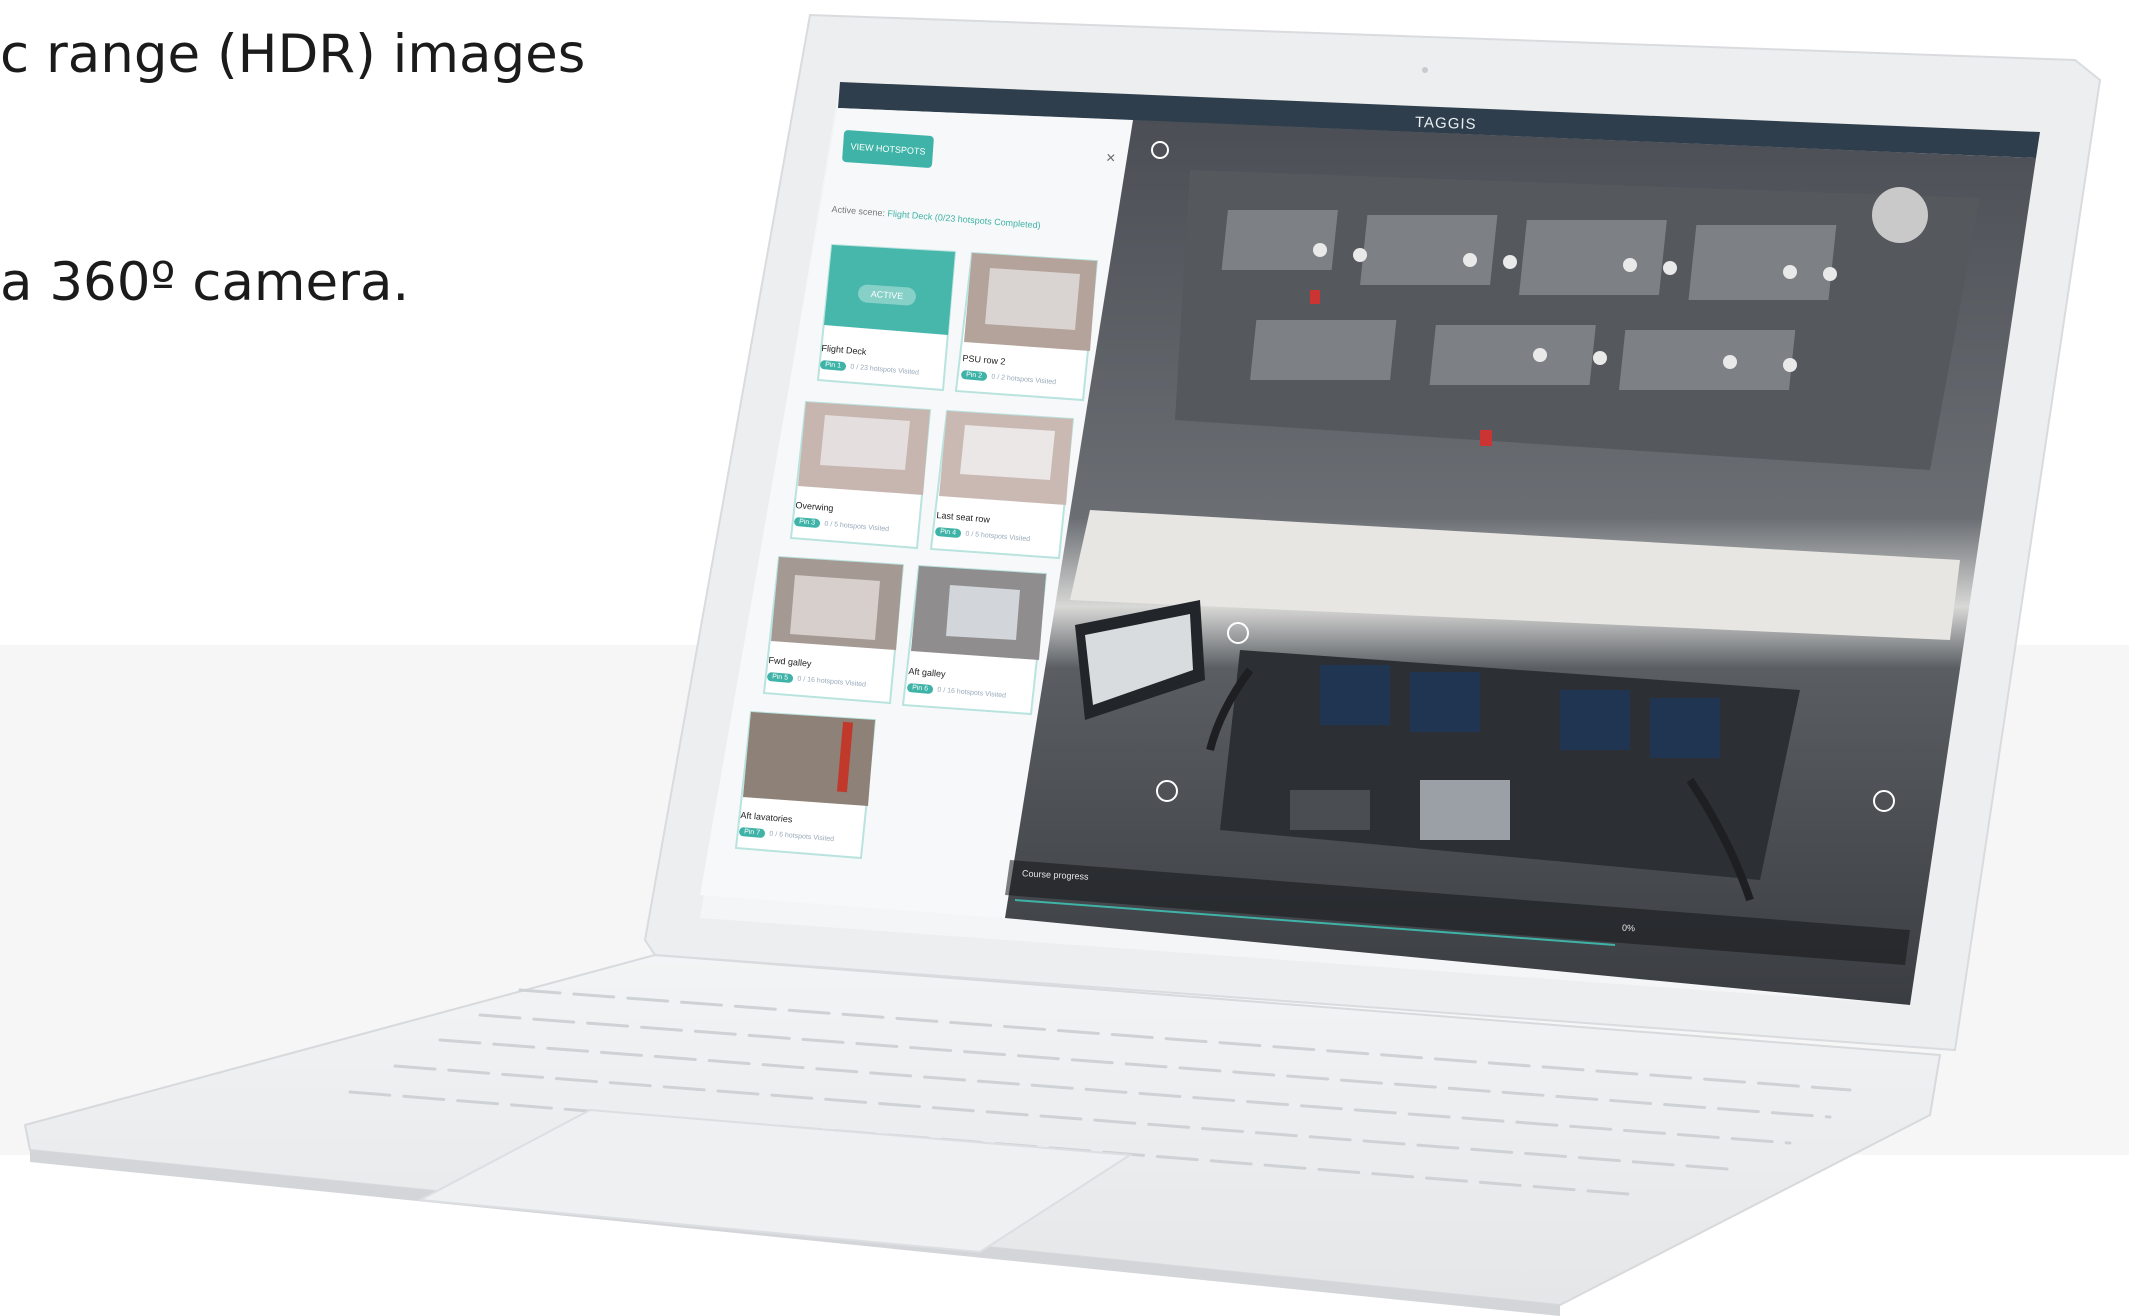 The width and height of the screenshot is (2129, 1316). What do you see at coordinates (833, 365) in the screenshot?
I see `scene-pin-badge: Pin 1` at bounding box center [833, 365].